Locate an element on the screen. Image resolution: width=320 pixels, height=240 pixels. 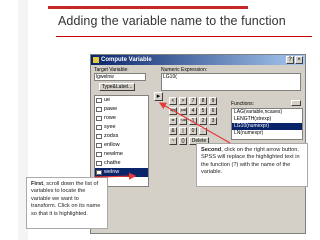
arrow-to-move-button is located at coordinates (194, 123).